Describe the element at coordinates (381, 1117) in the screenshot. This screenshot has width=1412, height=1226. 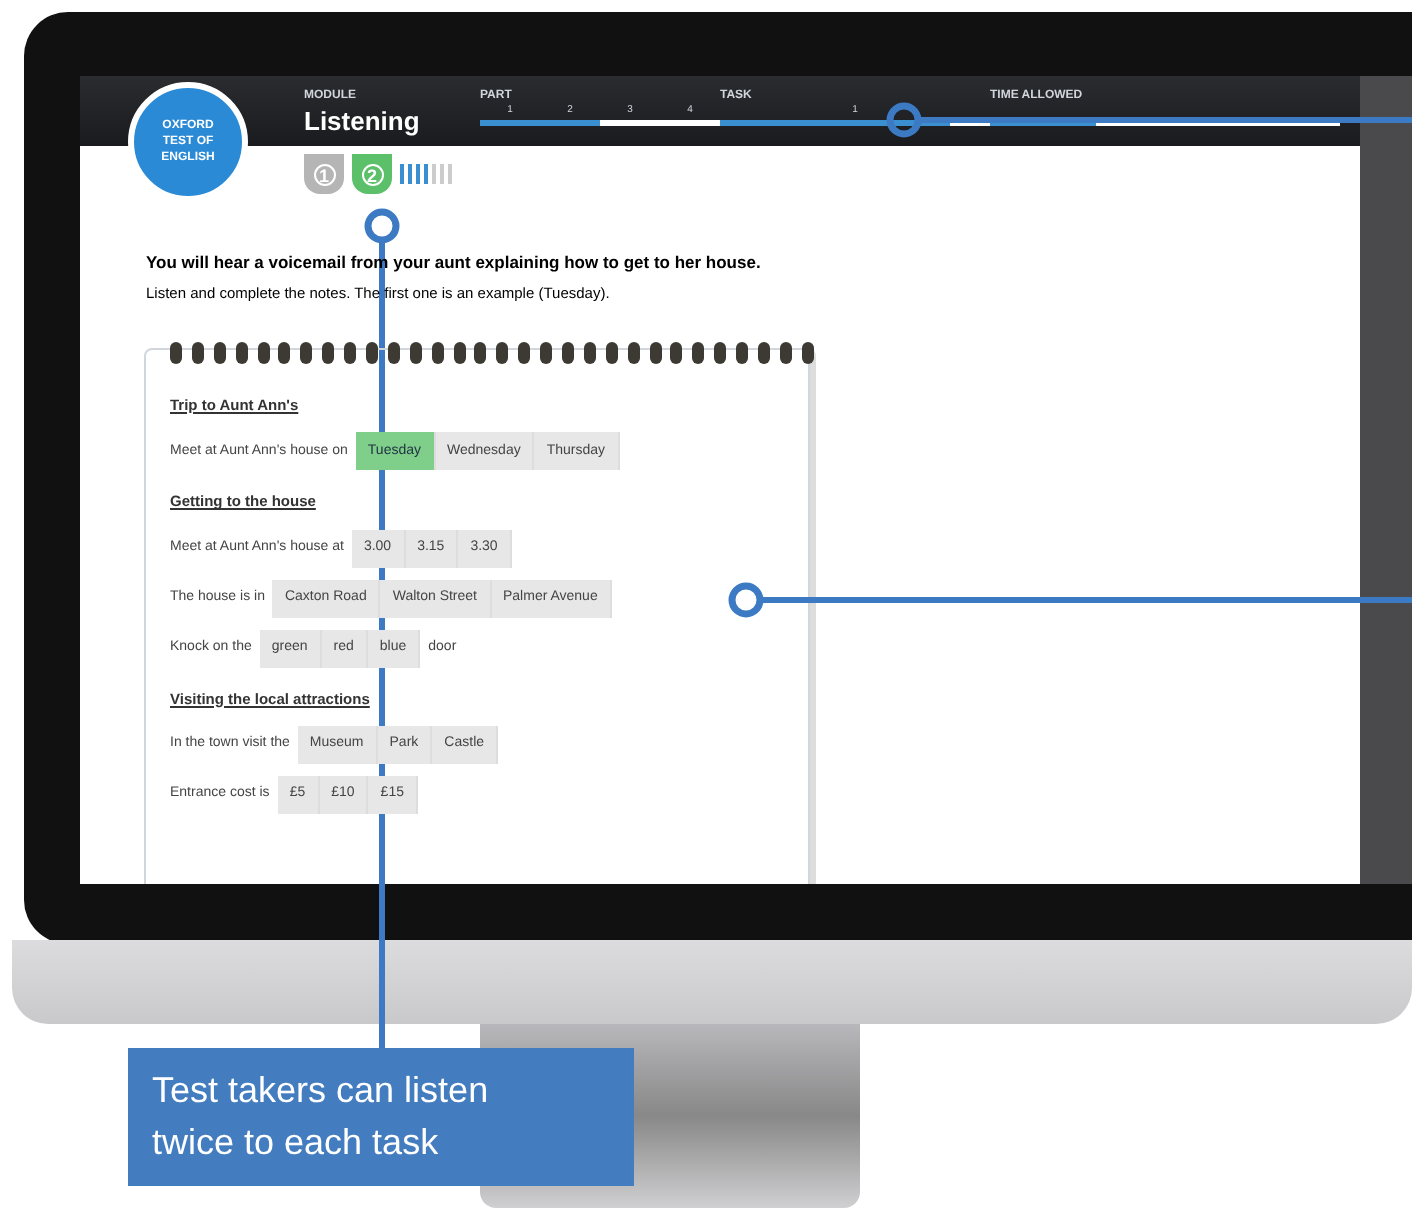
I see `callout-box: Test takers can listen twice to each task` at that location.